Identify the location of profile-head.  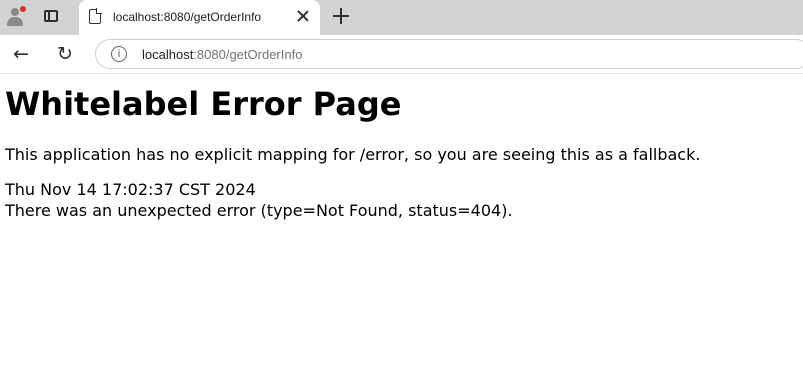
(15, 12).